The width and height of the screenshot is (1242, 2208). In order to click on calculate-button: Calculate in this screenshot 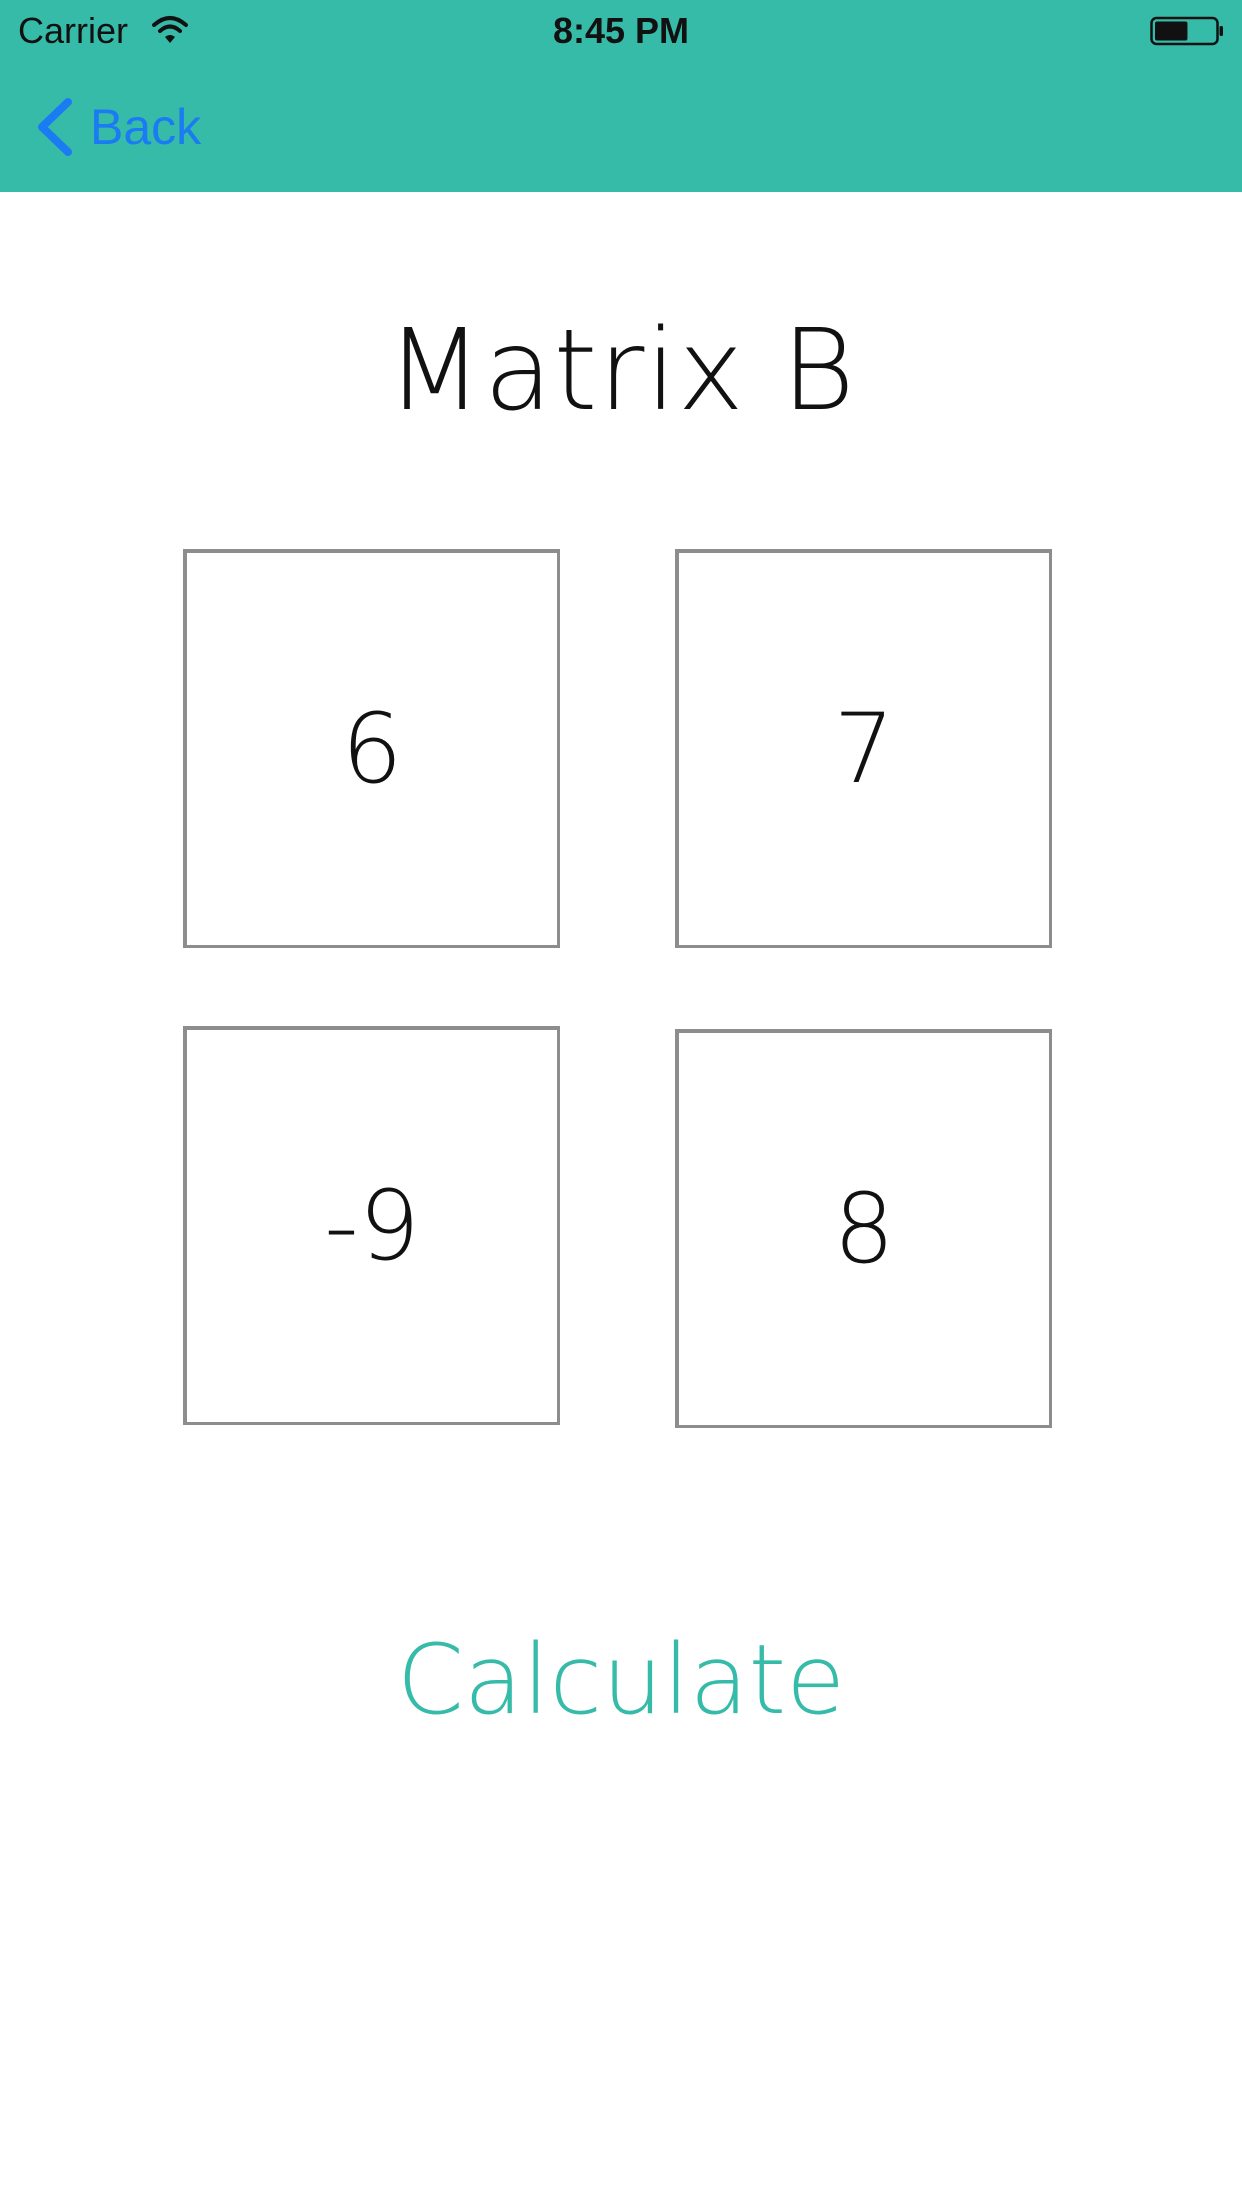, I will do `click(621, 1680)`.